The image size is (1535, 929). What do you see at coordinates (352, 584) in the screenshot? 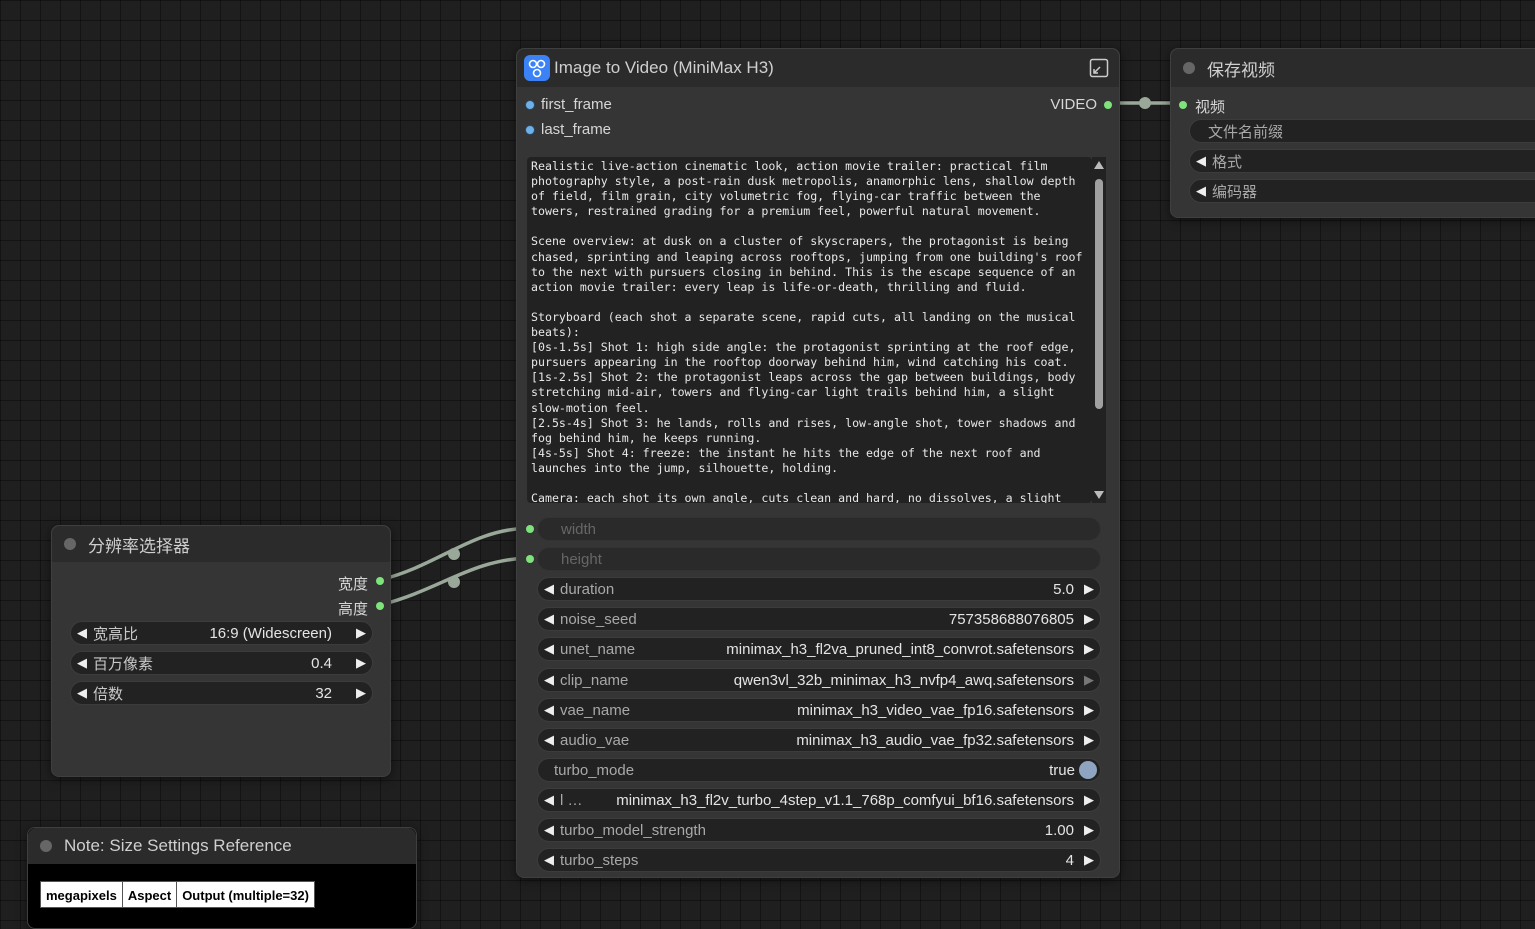
I see `output-label-width: 宽度` at bounding box center [352, 584].